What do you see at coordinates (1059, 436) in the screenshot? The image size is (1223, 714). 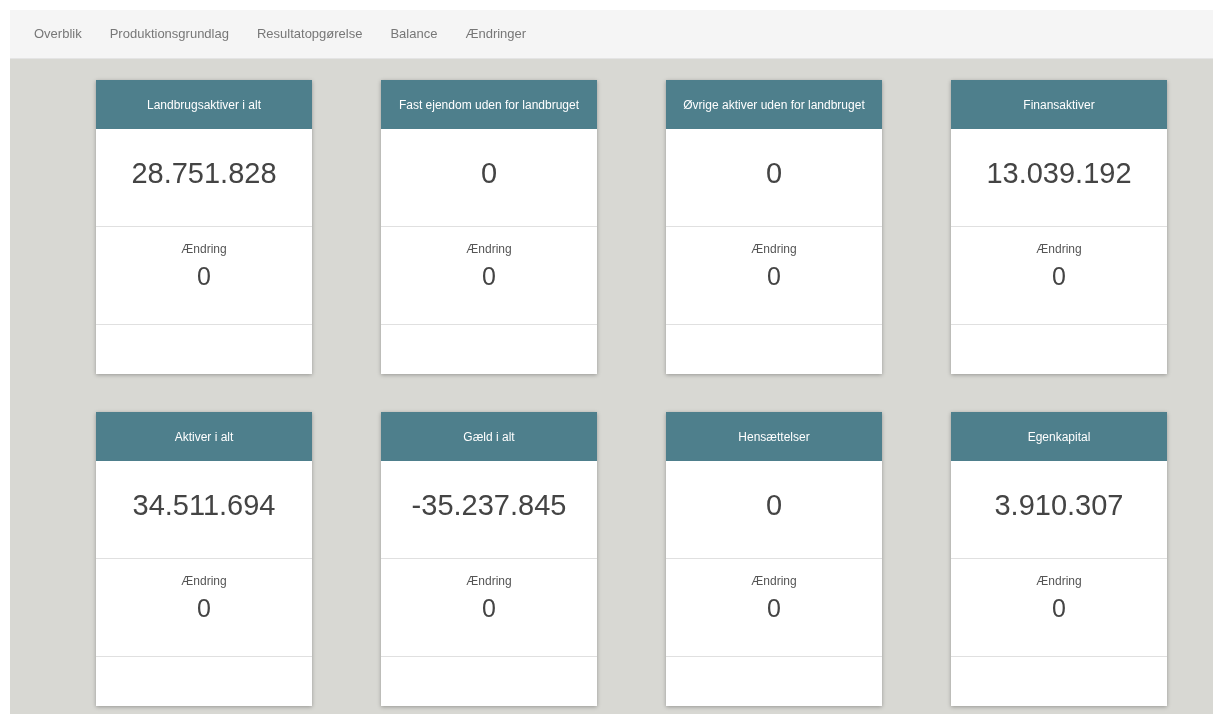 I see `card-title: Egenkapital` at bounding box center [1059, 436].